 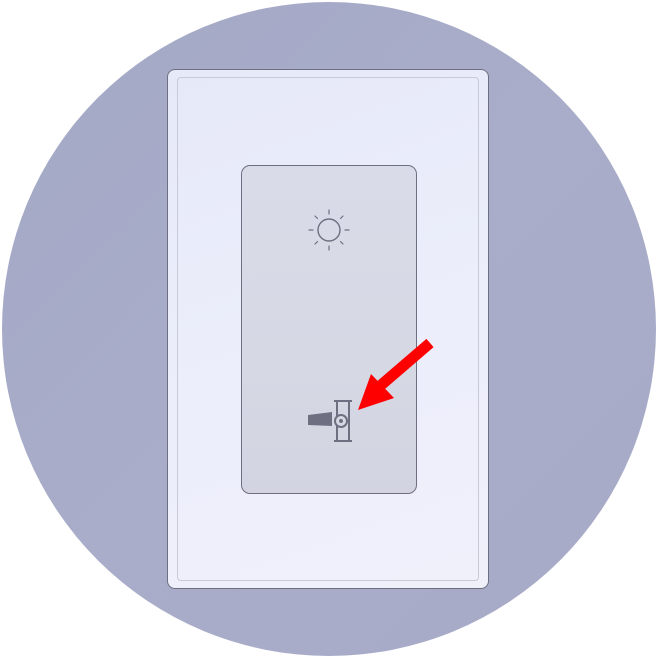 What do you see at coordinates (330, 421) in the screenshot?
I see `switch-toggle-icon` at bounding box center [330, 421].